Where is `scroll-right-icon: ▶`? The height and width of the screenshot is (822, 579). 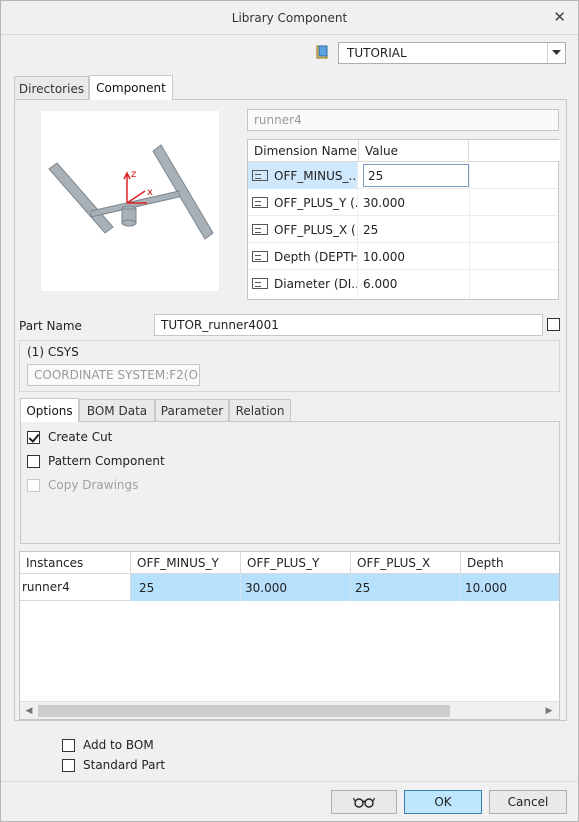 scroll-right-icon: ▶ is located at coordinates (549, 711).